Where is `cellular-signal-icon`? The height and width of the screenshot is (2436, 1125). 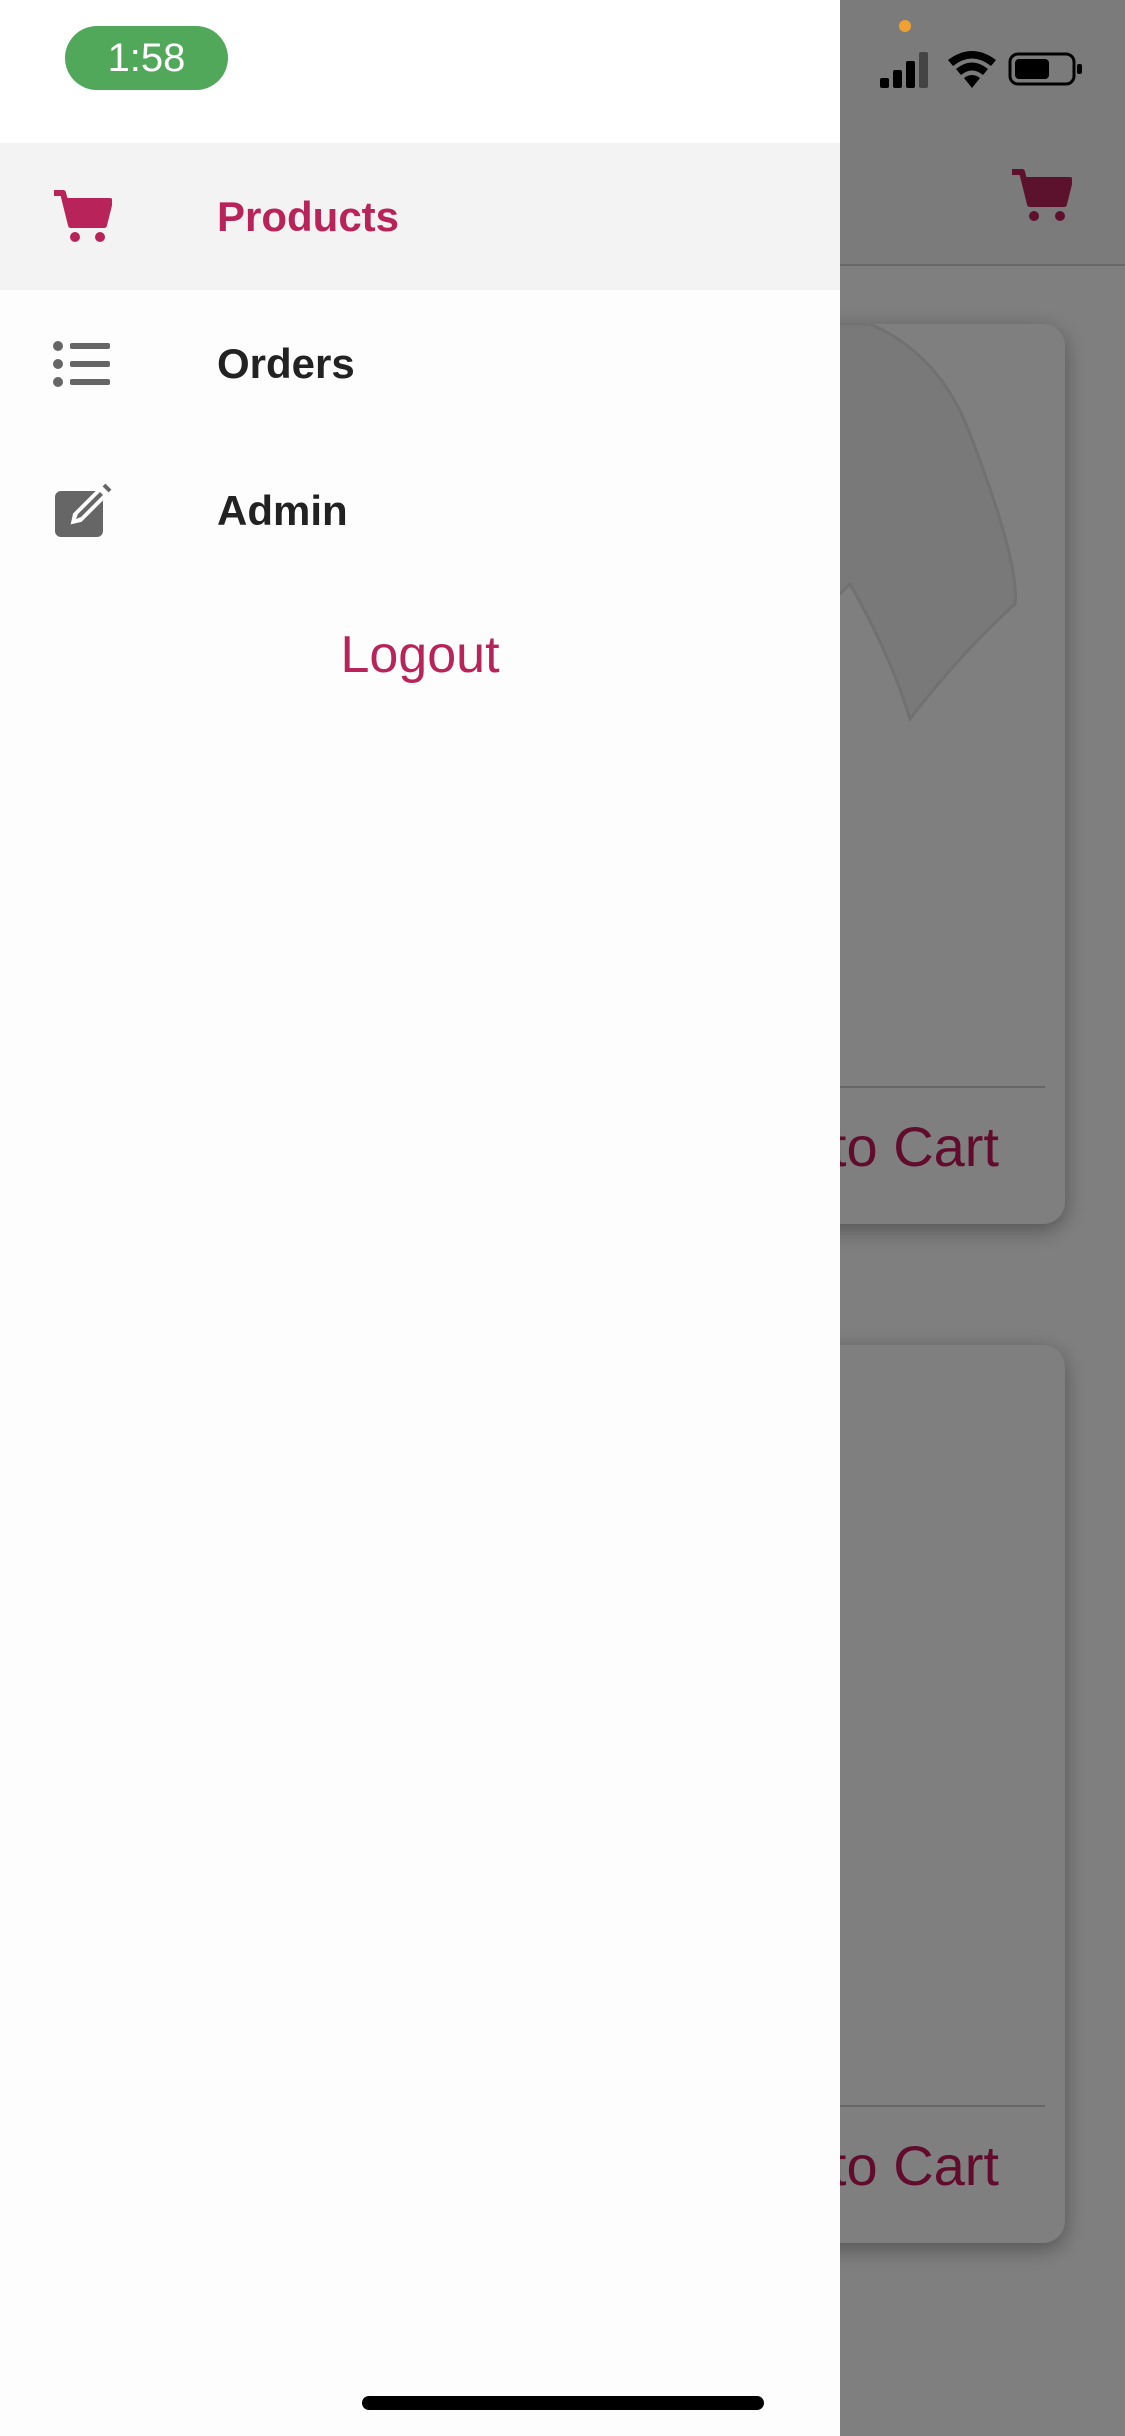
cellular-signal-icon is located at coordinates (904, 70).